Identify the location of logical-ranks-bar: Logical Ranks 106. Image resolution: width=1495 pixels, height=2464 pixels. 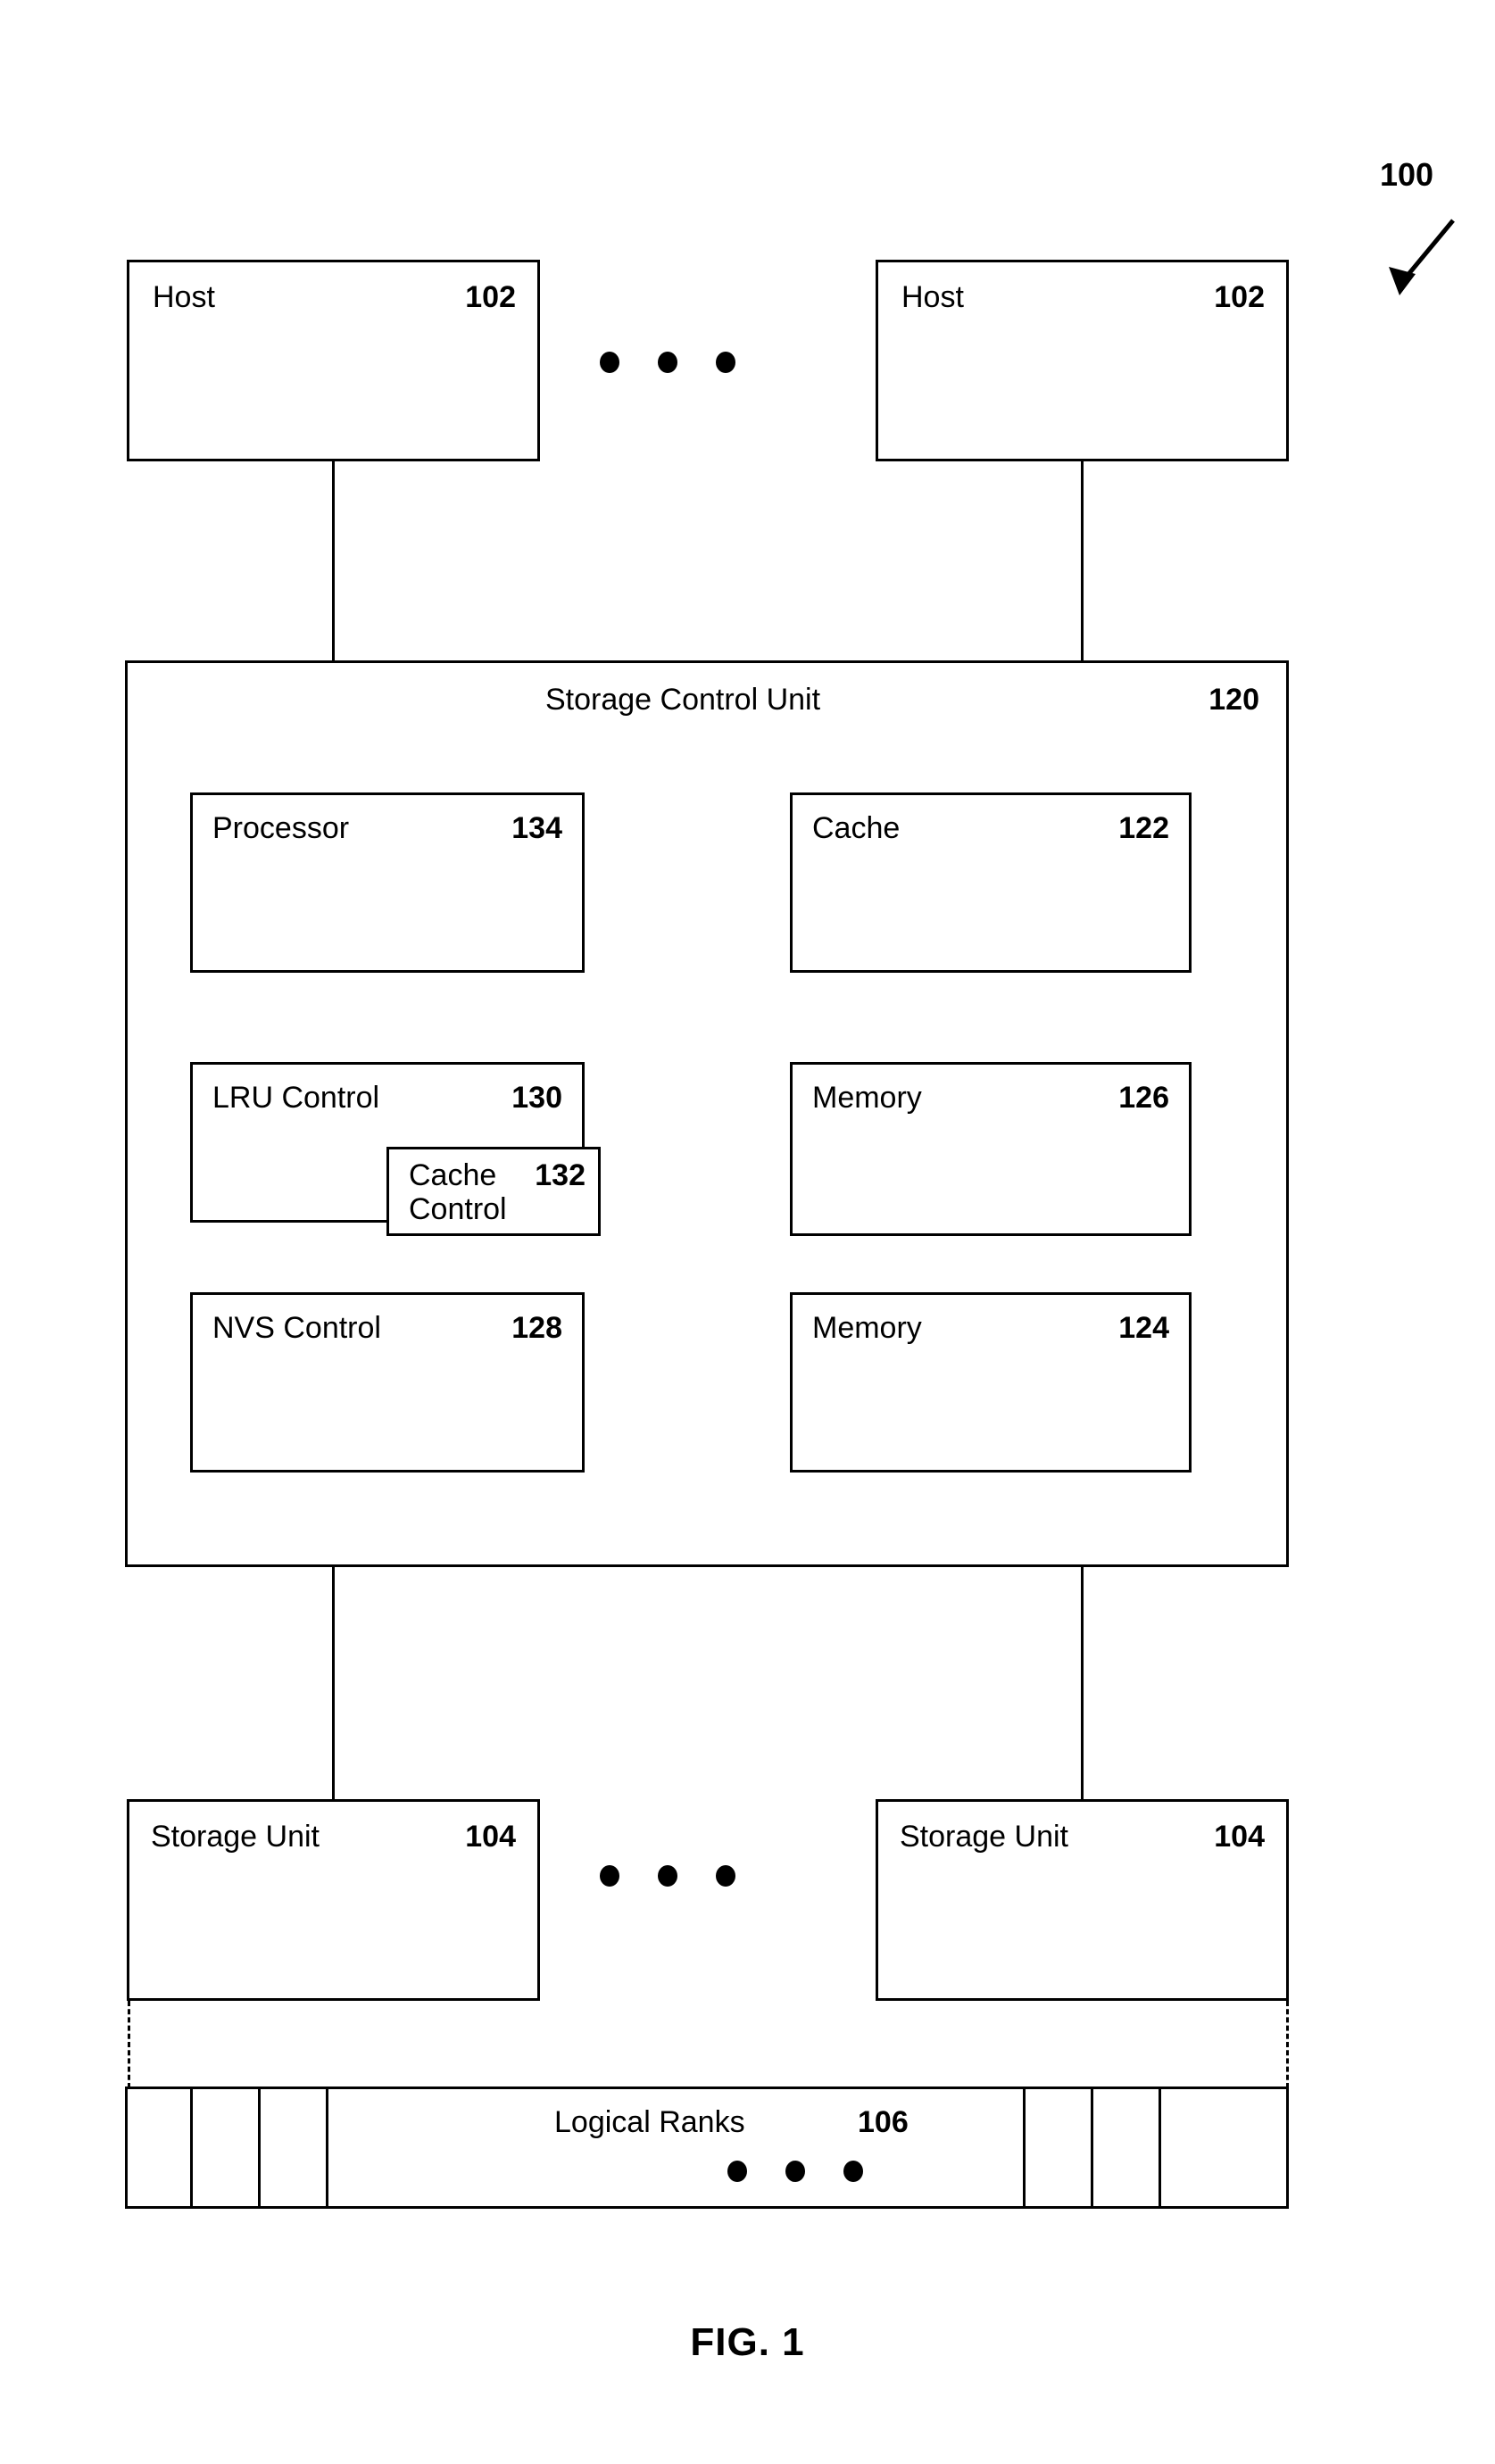
(707, 2148).